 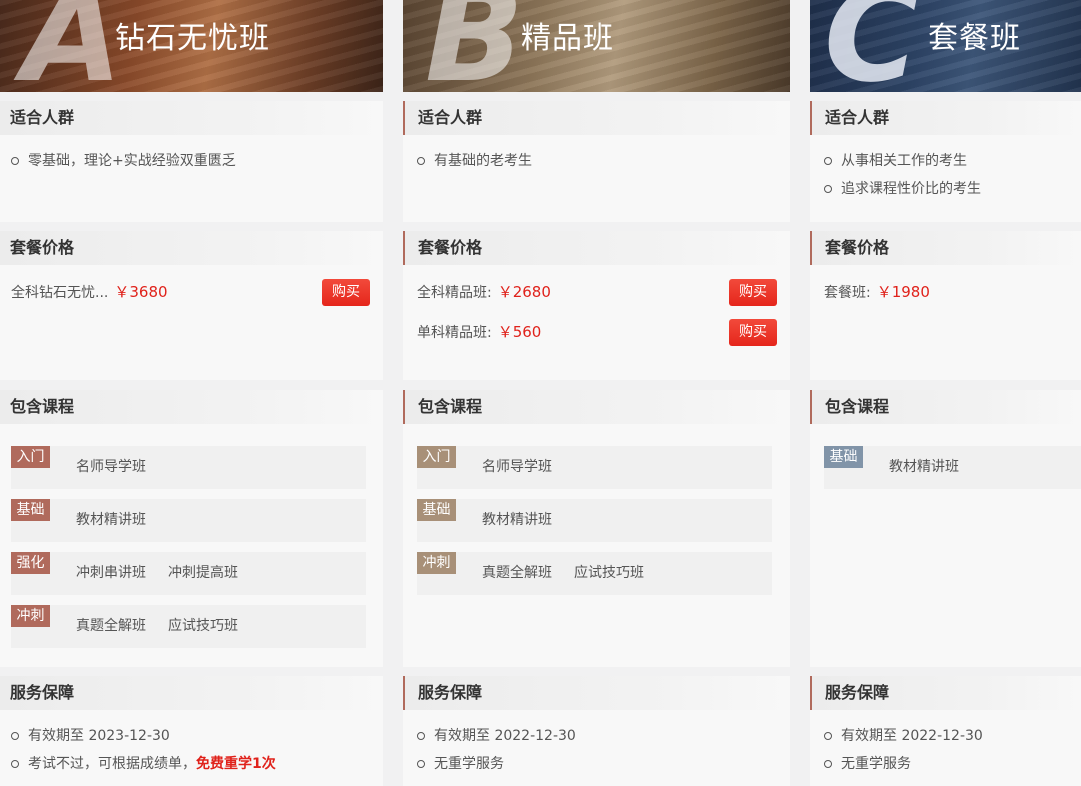 What do you see at coordinates (945, 528) in the screenshot?
I see `course-section: 包含课程 基础 教材精讲班` at bounding box center [945, 528].